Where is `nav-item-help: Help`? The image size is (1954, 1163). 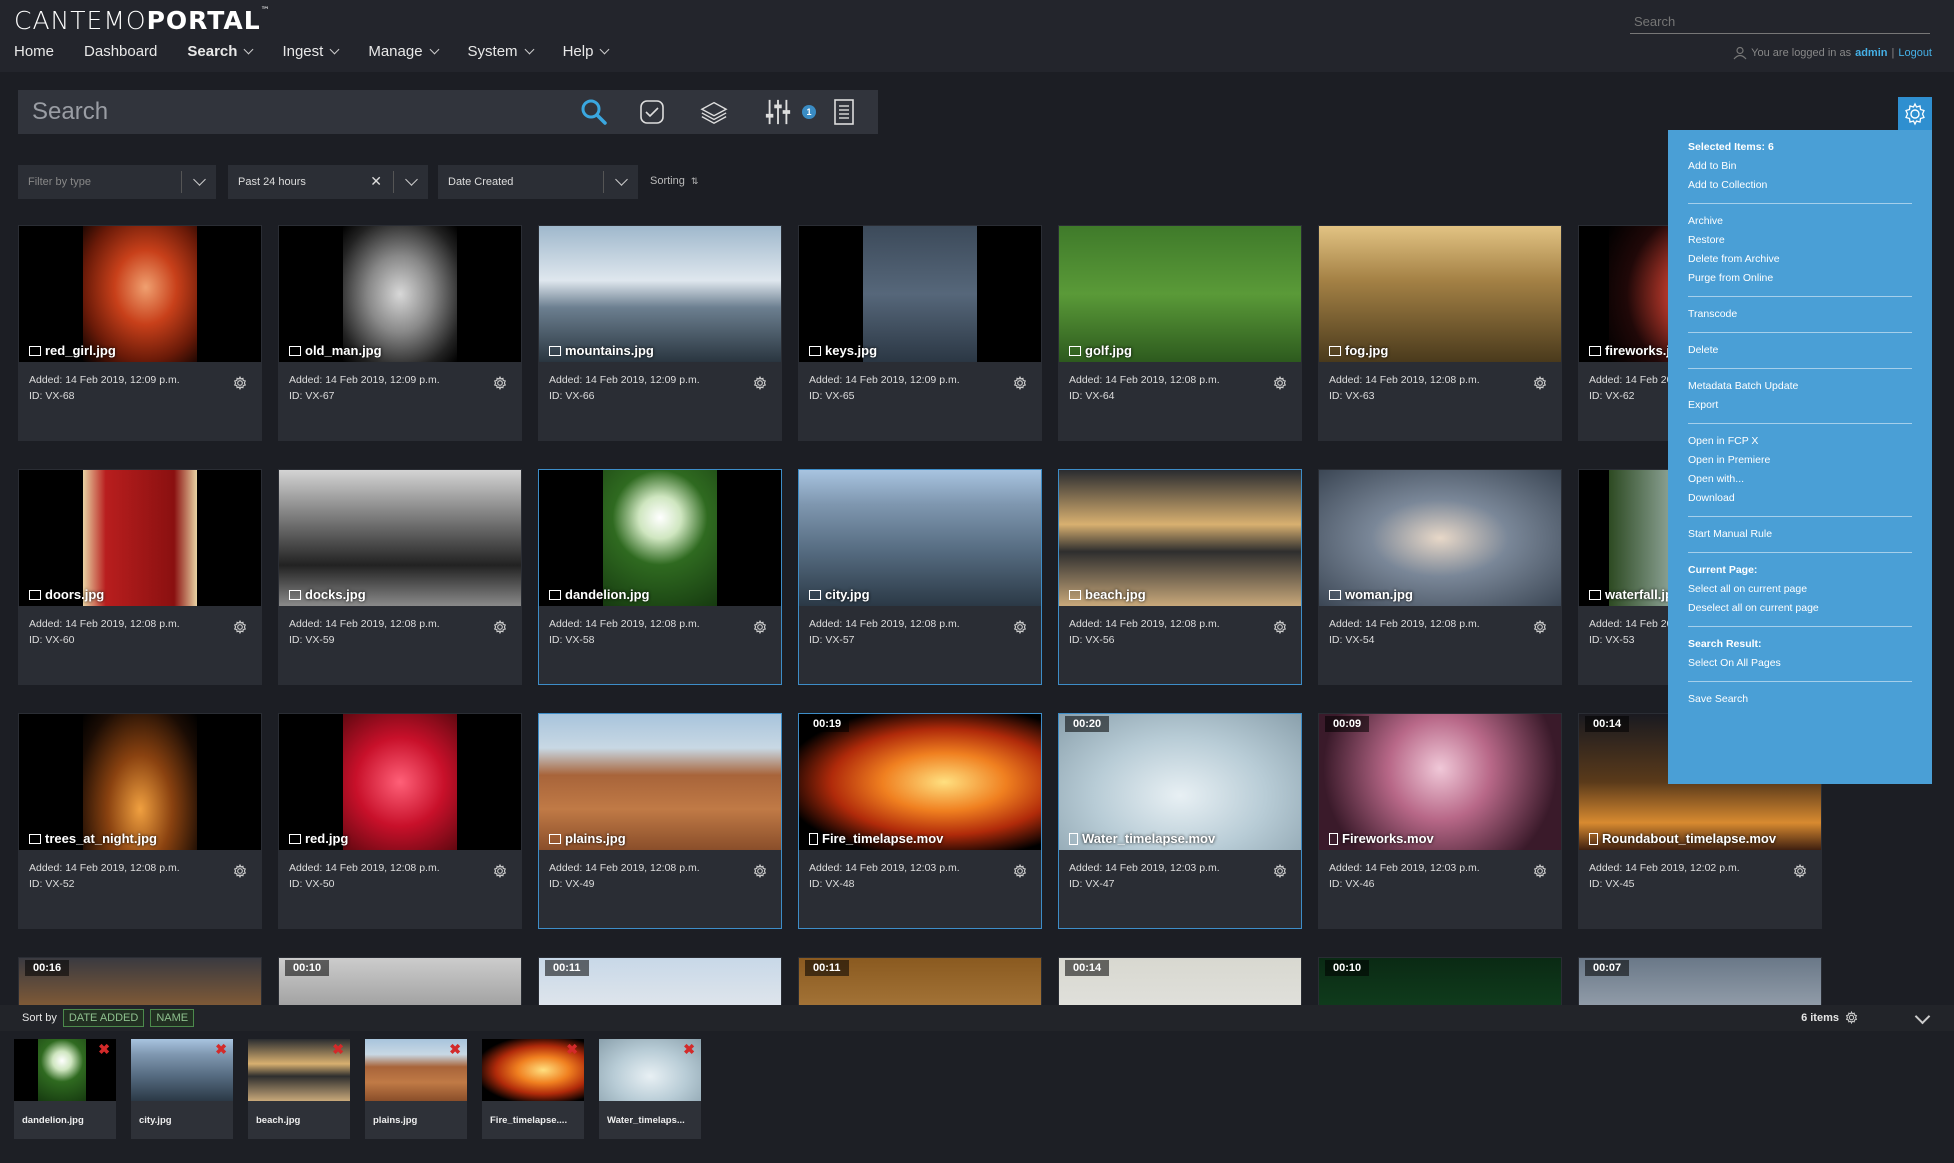 nav-item-help: Help is located at coordinates (586, 51).